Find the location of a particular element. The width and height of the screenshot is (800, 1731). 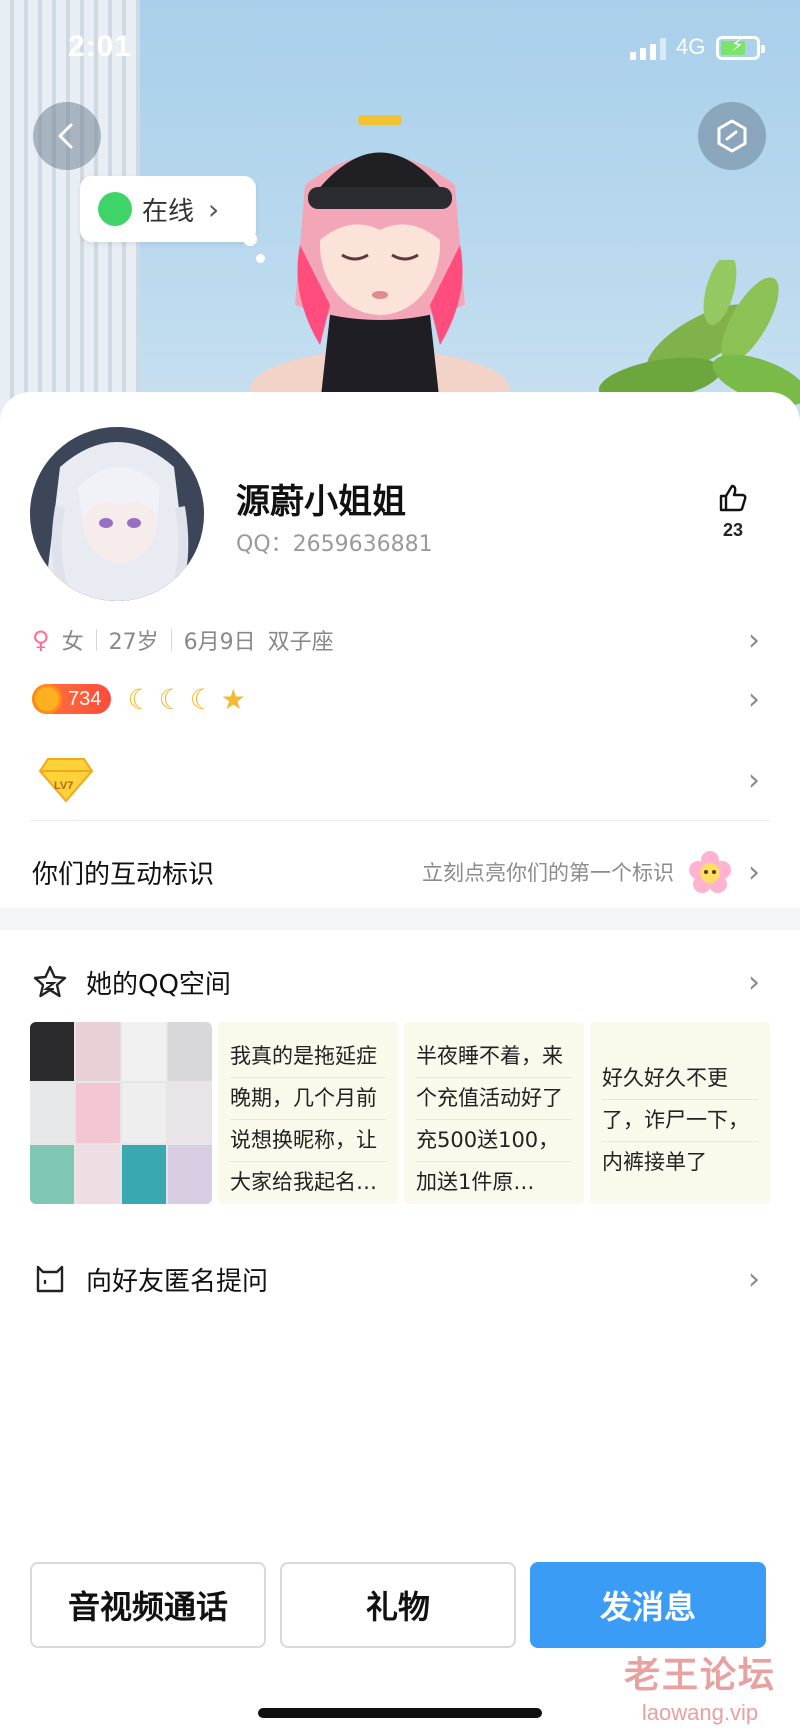

flower-mark-icon is located at coordinates (710, 872).